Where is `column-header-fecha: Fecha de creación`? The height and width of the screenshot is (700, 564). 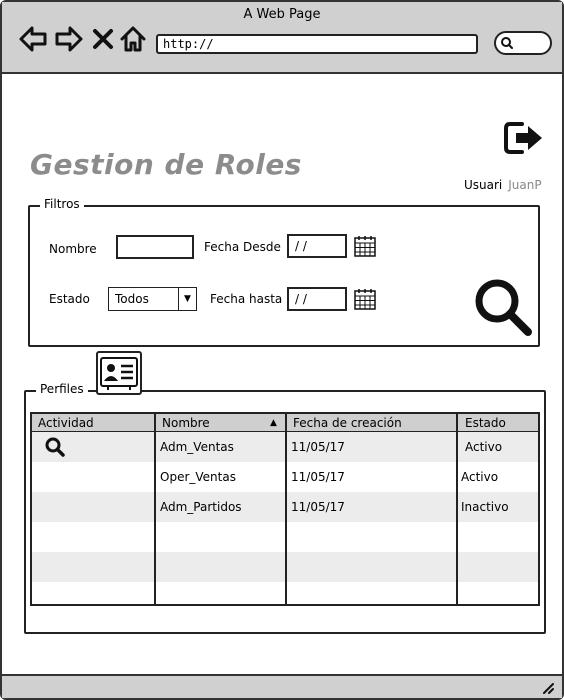 column-header-fecha: Fecha de creación is located at coordinates (372, 423).